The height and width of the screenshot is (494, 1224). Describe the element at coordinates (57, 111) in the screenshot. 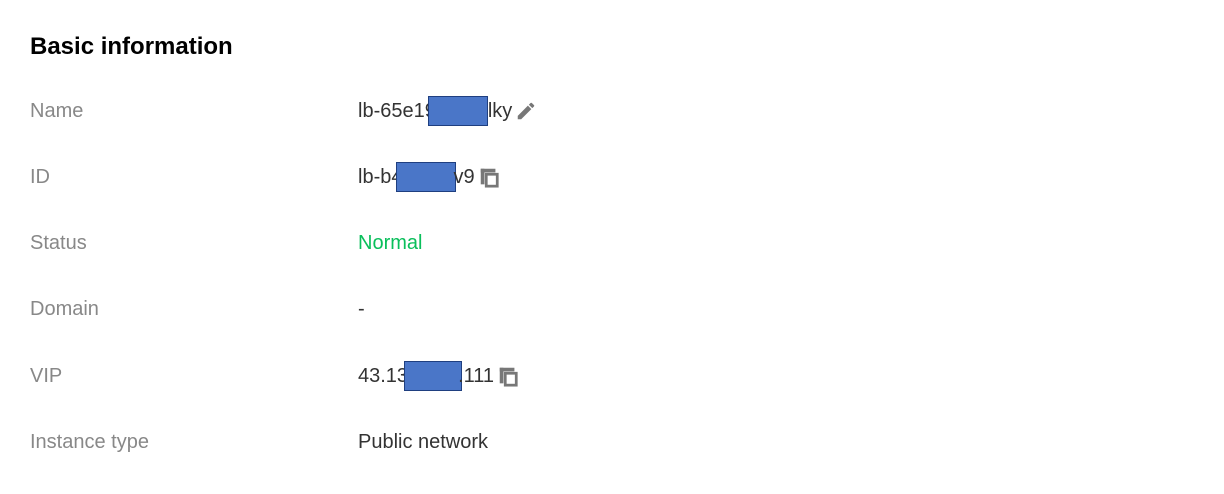

I see `name-label: Name` at that location.